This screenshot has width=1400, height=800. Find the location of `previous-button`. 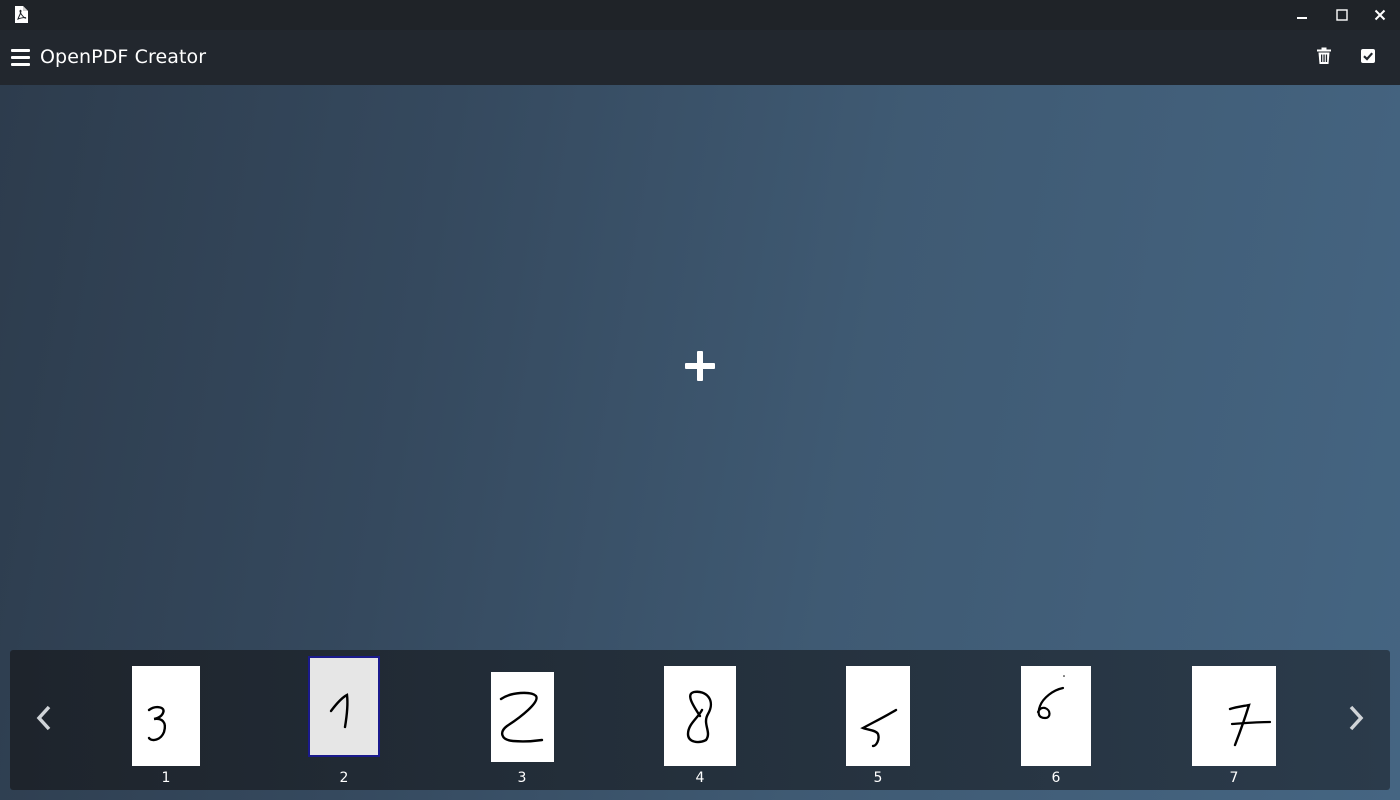

previous-button is located at coordinates (44, 720).